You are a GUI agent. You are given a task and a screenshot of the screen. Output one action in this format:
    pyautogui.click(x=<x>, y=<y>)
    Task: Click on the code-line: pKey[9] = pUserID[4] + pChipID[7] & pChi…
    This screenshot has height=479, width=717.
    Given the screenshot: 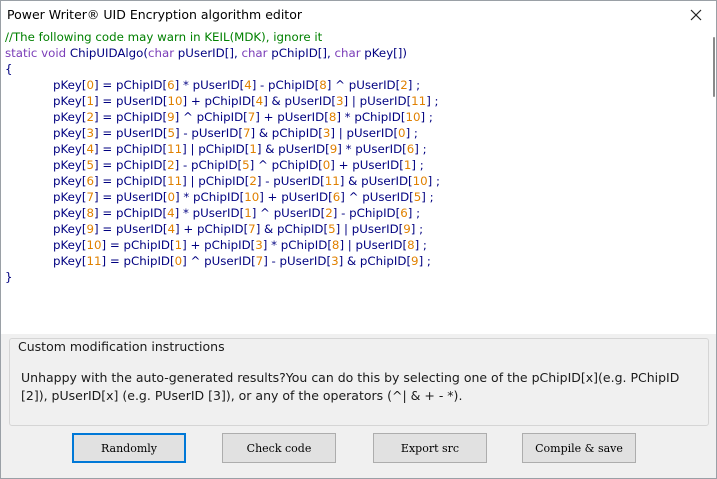 What is the action you would take?
    pyautogui.click(x=214, y=229)
    